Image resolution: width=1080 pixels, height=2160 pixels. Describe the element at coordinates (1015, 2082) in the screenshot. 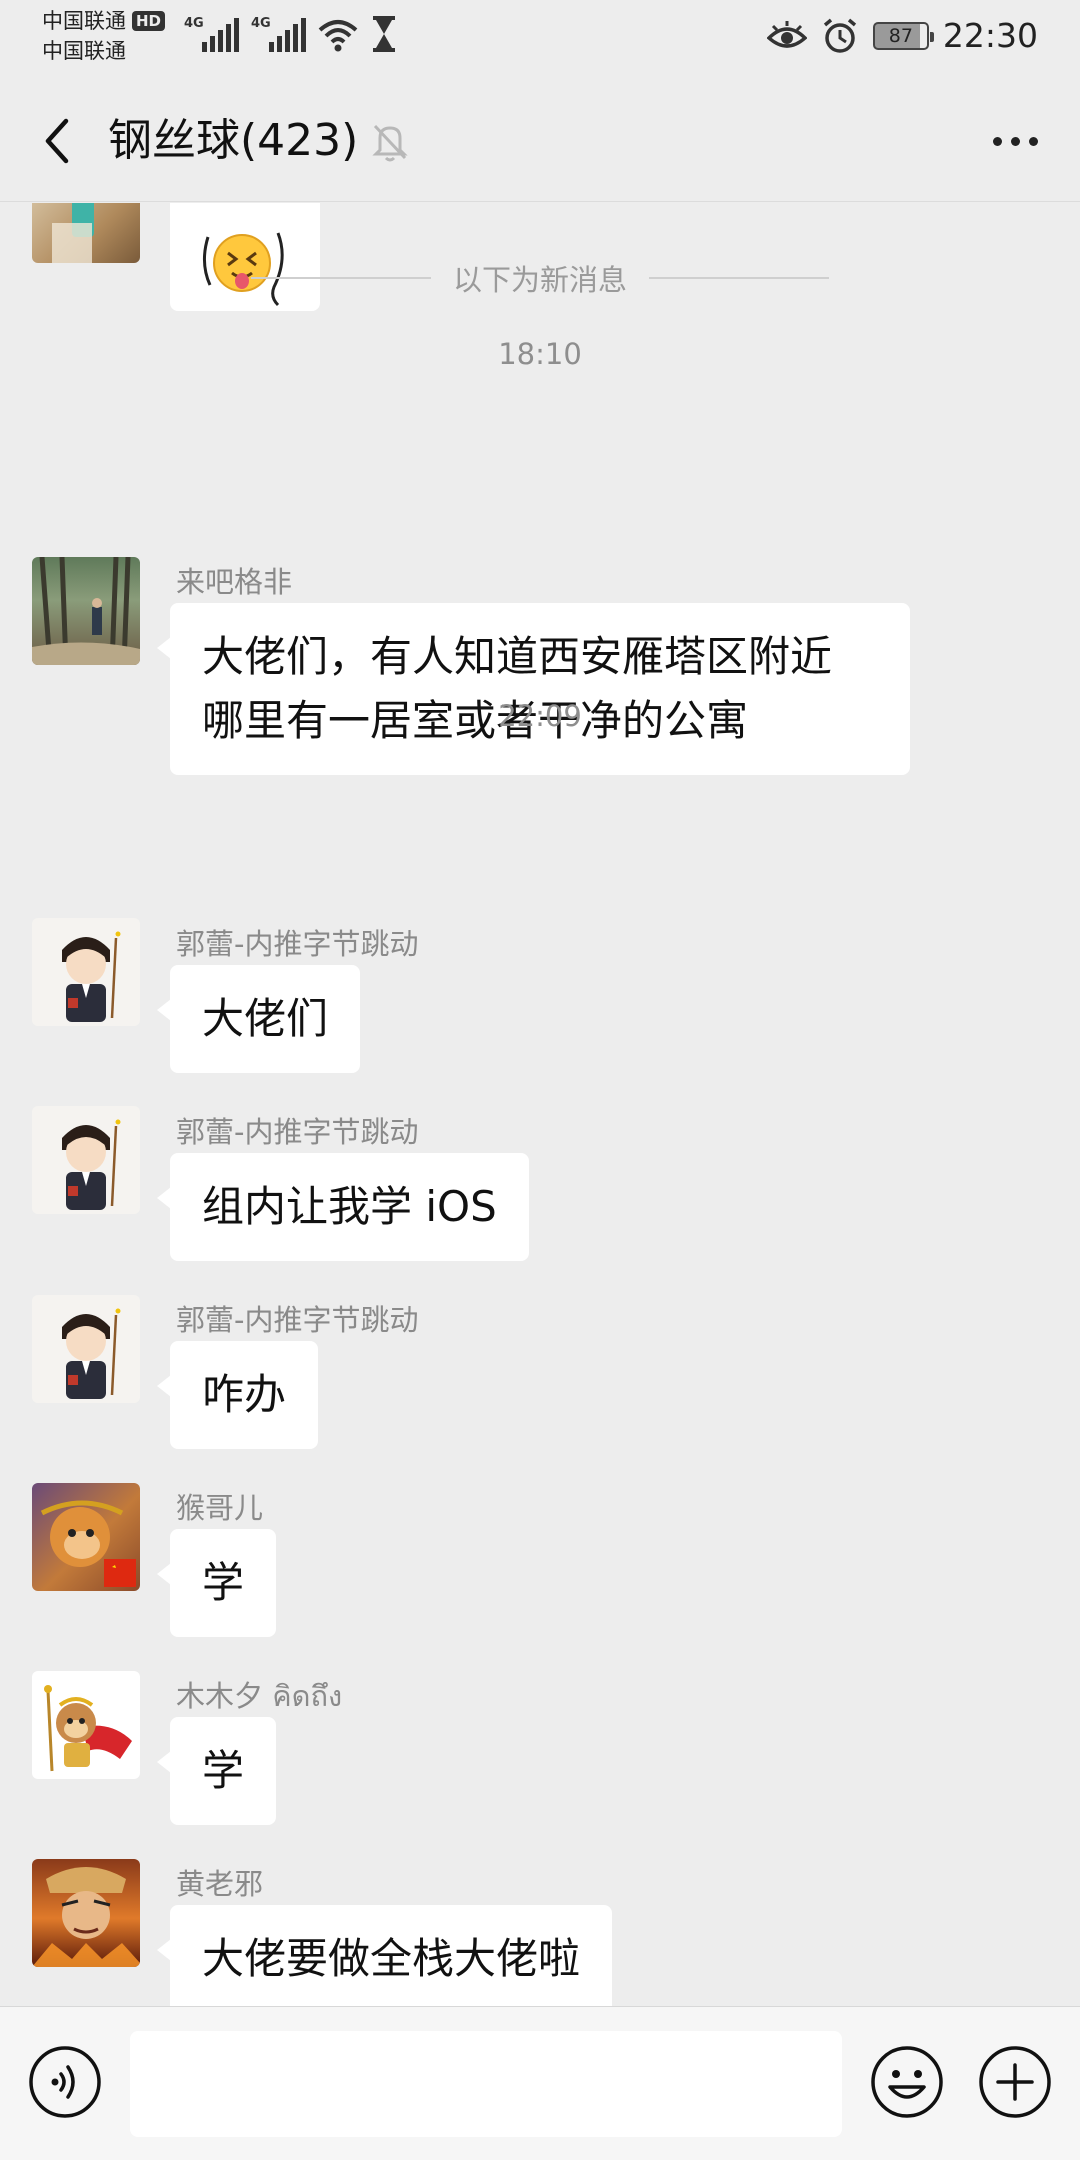

I see `plus-button` at that location.